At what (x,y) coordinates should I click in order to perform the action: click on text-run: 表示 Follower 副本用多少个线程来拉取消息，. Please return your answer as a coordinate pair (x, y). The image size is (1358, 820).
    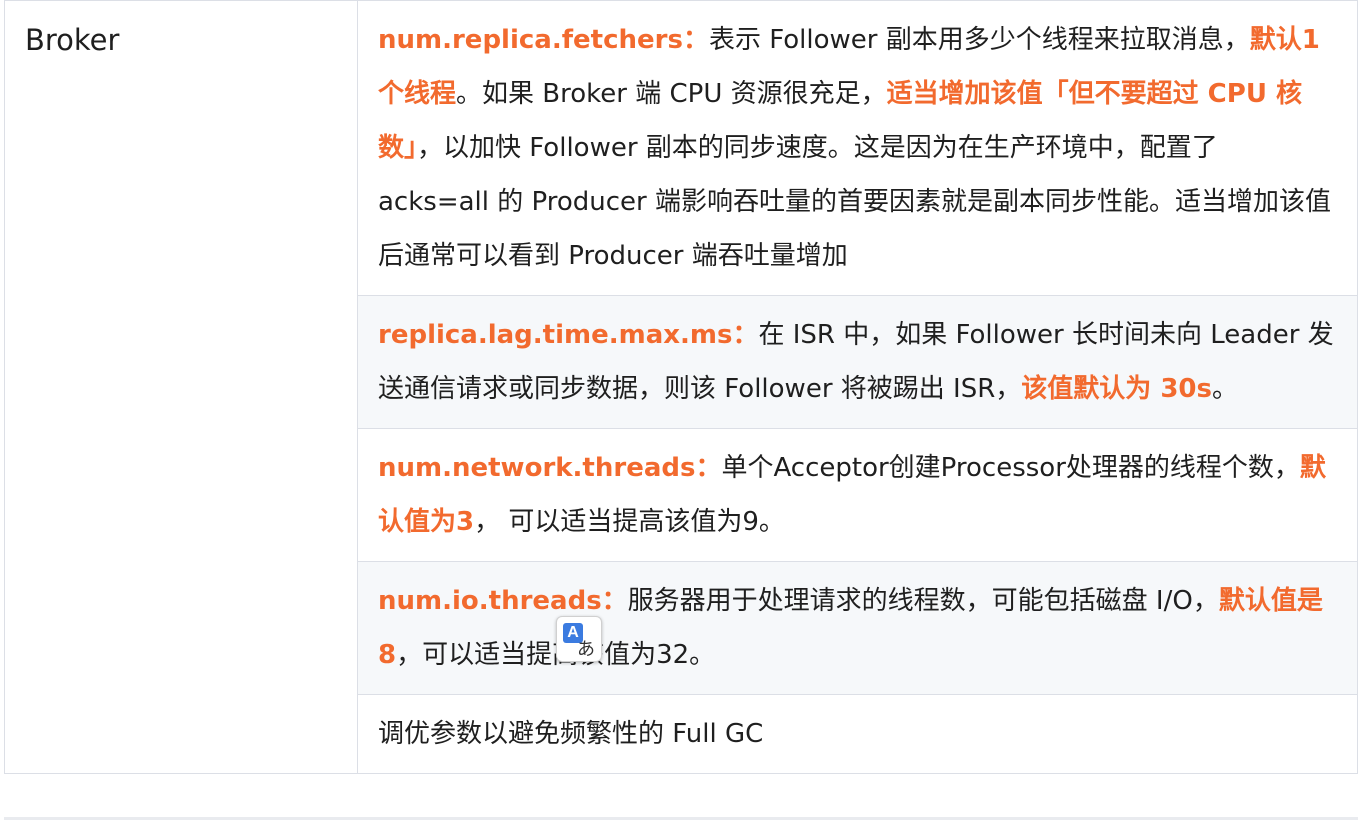
    Looking at the image, I should click on (979, 40).